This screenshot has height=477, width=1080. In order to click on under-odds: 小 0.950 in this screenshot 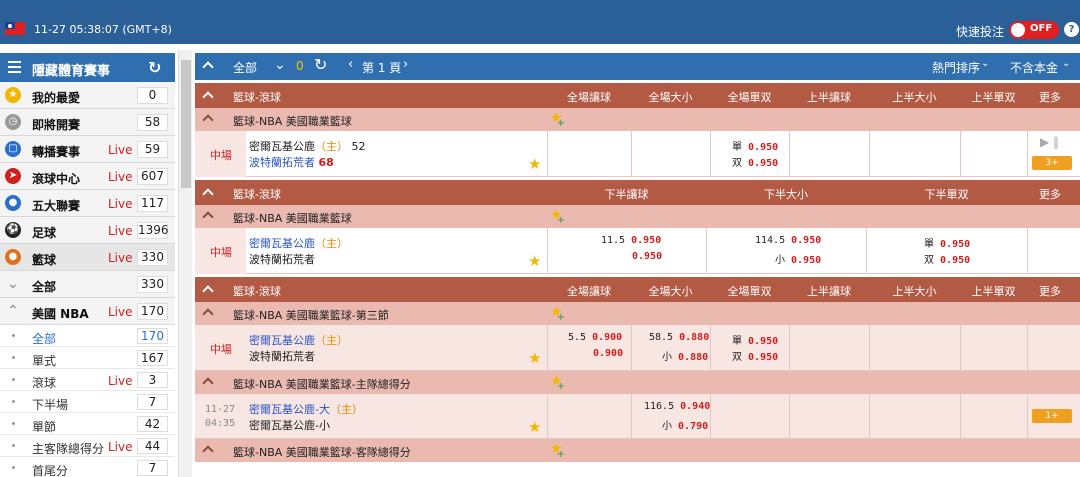, I will do `click(798, 258)`.